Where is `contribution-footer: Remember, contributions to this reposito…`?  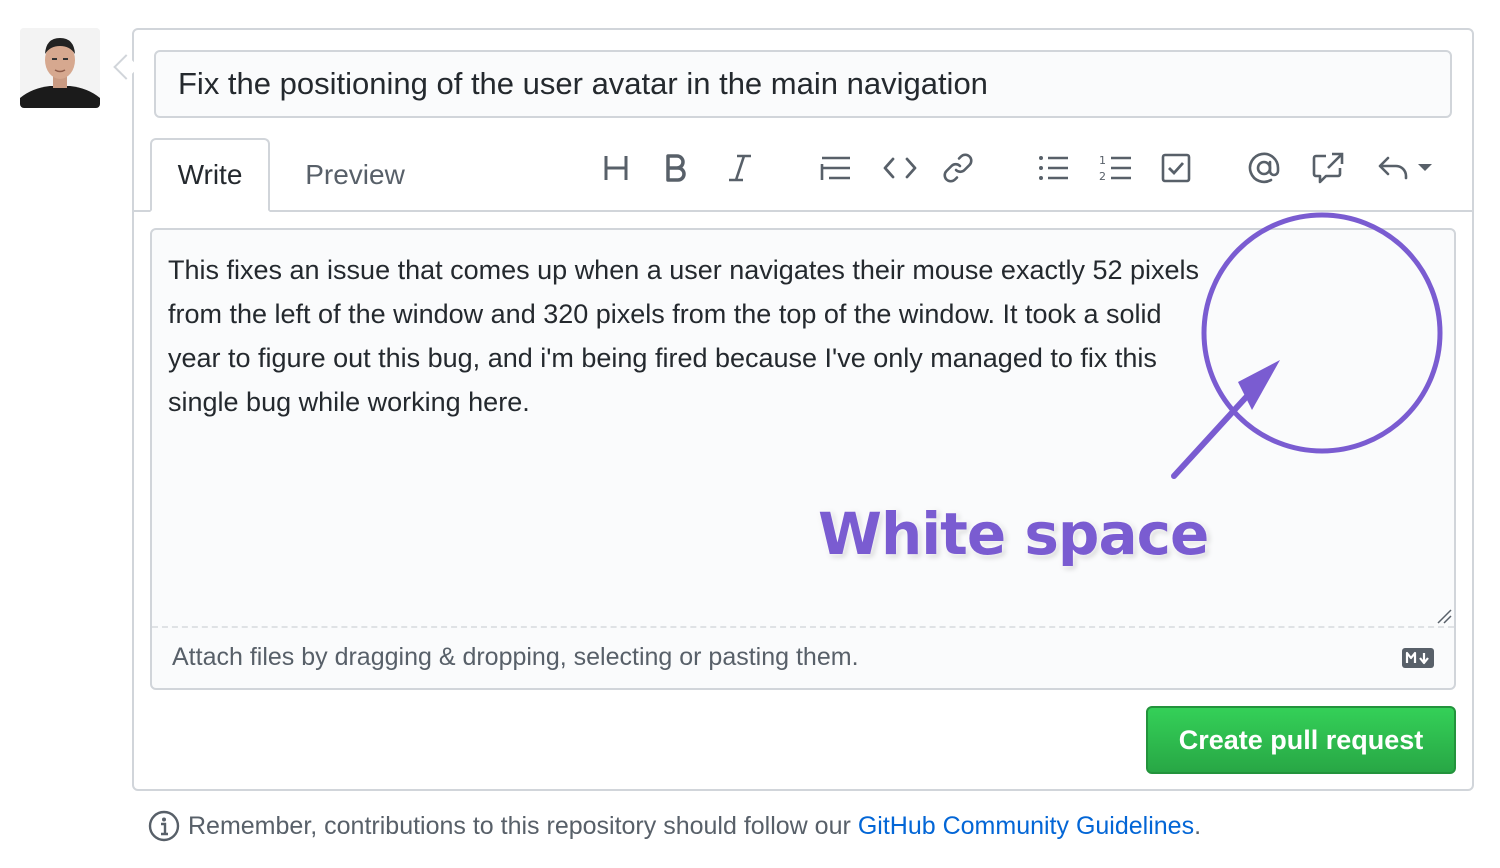 contribution-footer: Remember, contributions to this reposito… is located at coordinates (674, 826).